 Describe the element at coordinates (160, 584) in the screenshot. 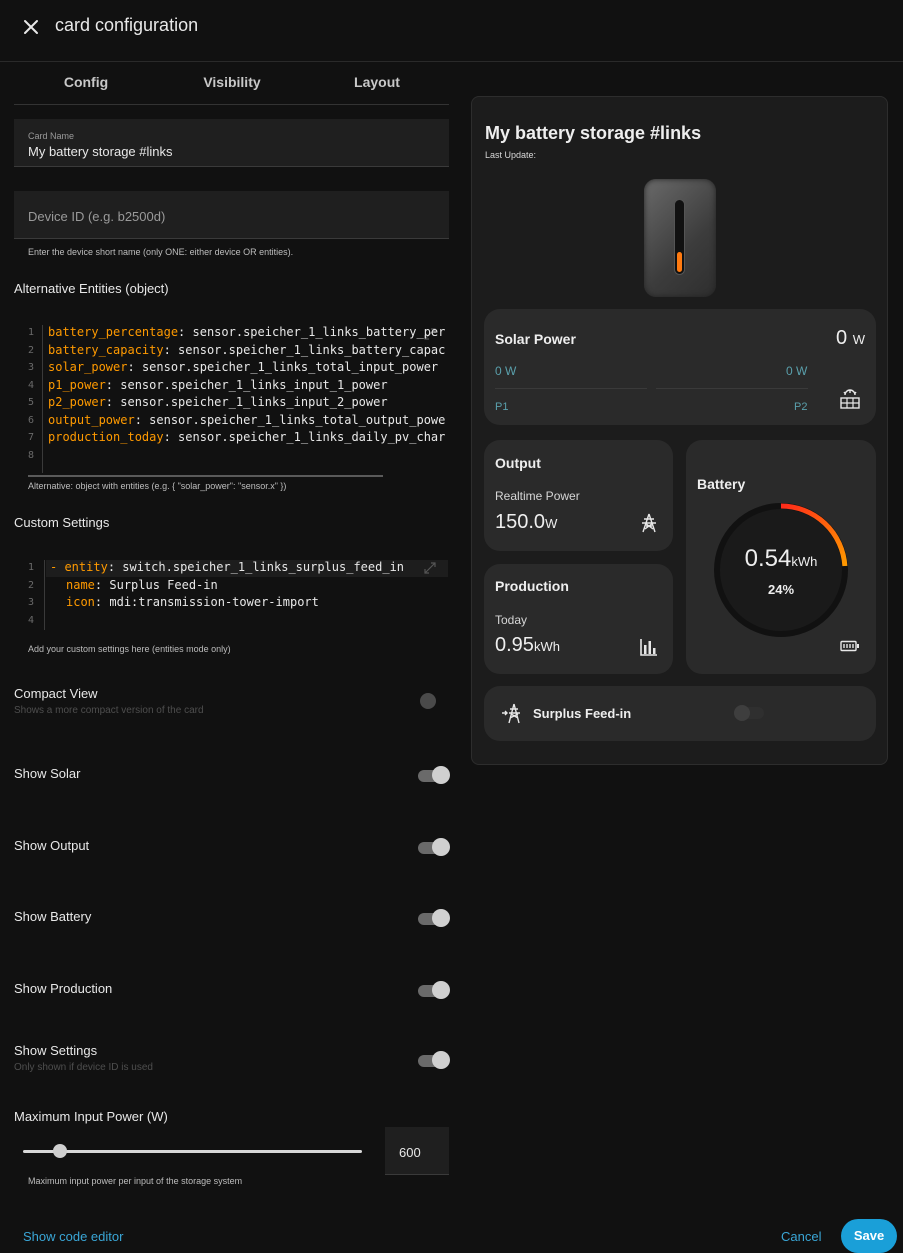

I see `code-value: Surplus Feed-in` at that location.